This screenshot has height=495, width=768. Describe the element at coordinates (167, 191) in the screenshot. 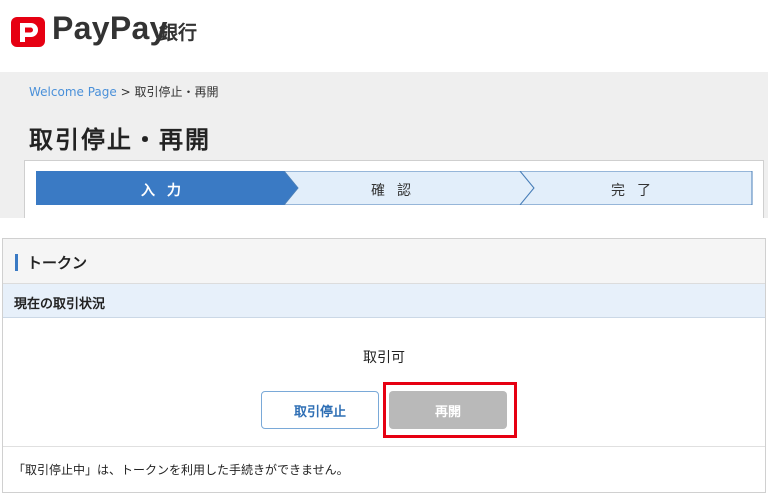

I see `step-input-label: 入力` at that location.